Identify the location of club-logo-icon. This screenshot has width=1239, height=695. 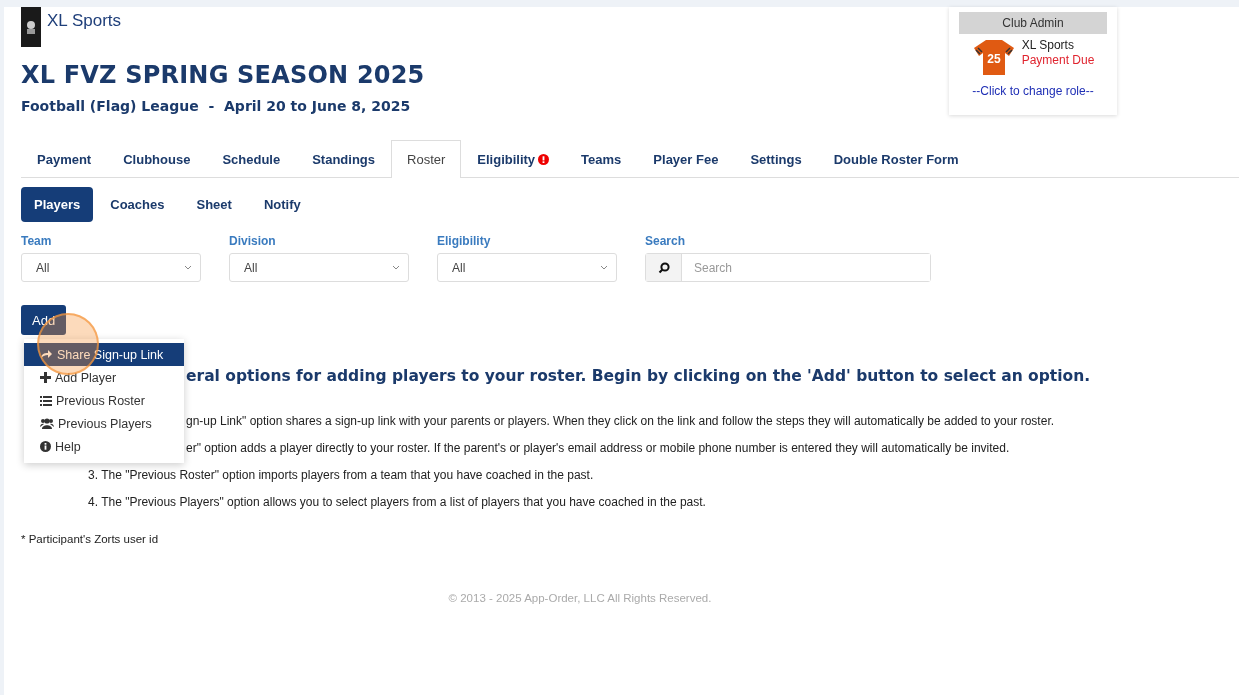
(31, 27).